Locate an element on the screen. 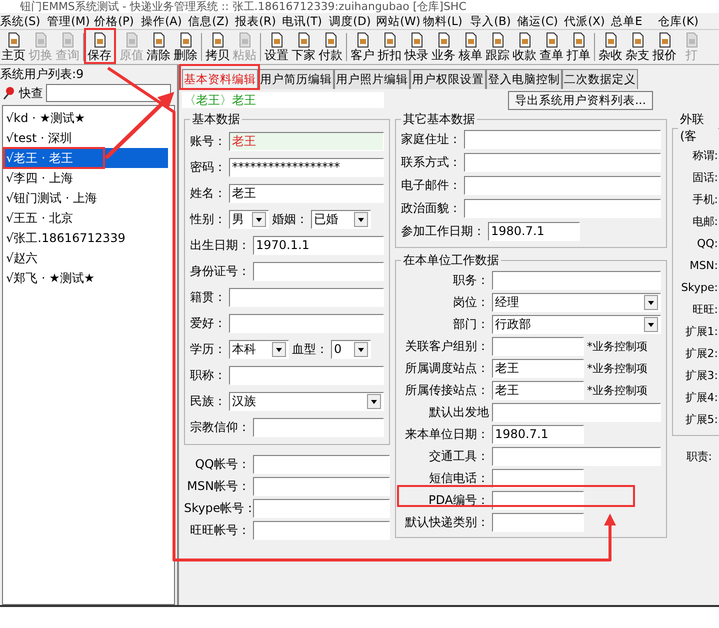  toolbar-button: 客户 is located at coordinates (362, 47).